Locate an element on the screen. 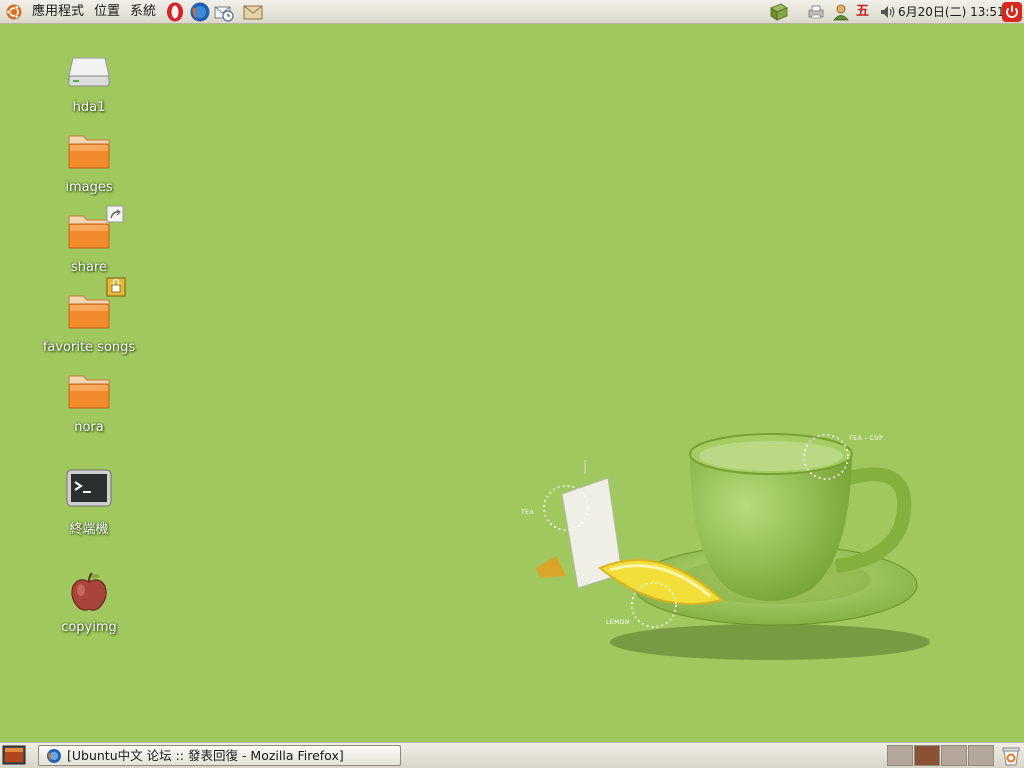 The height and width of the screenshot is (768, 1024). system-menu: 系統 is located at coordinates (143, 12).